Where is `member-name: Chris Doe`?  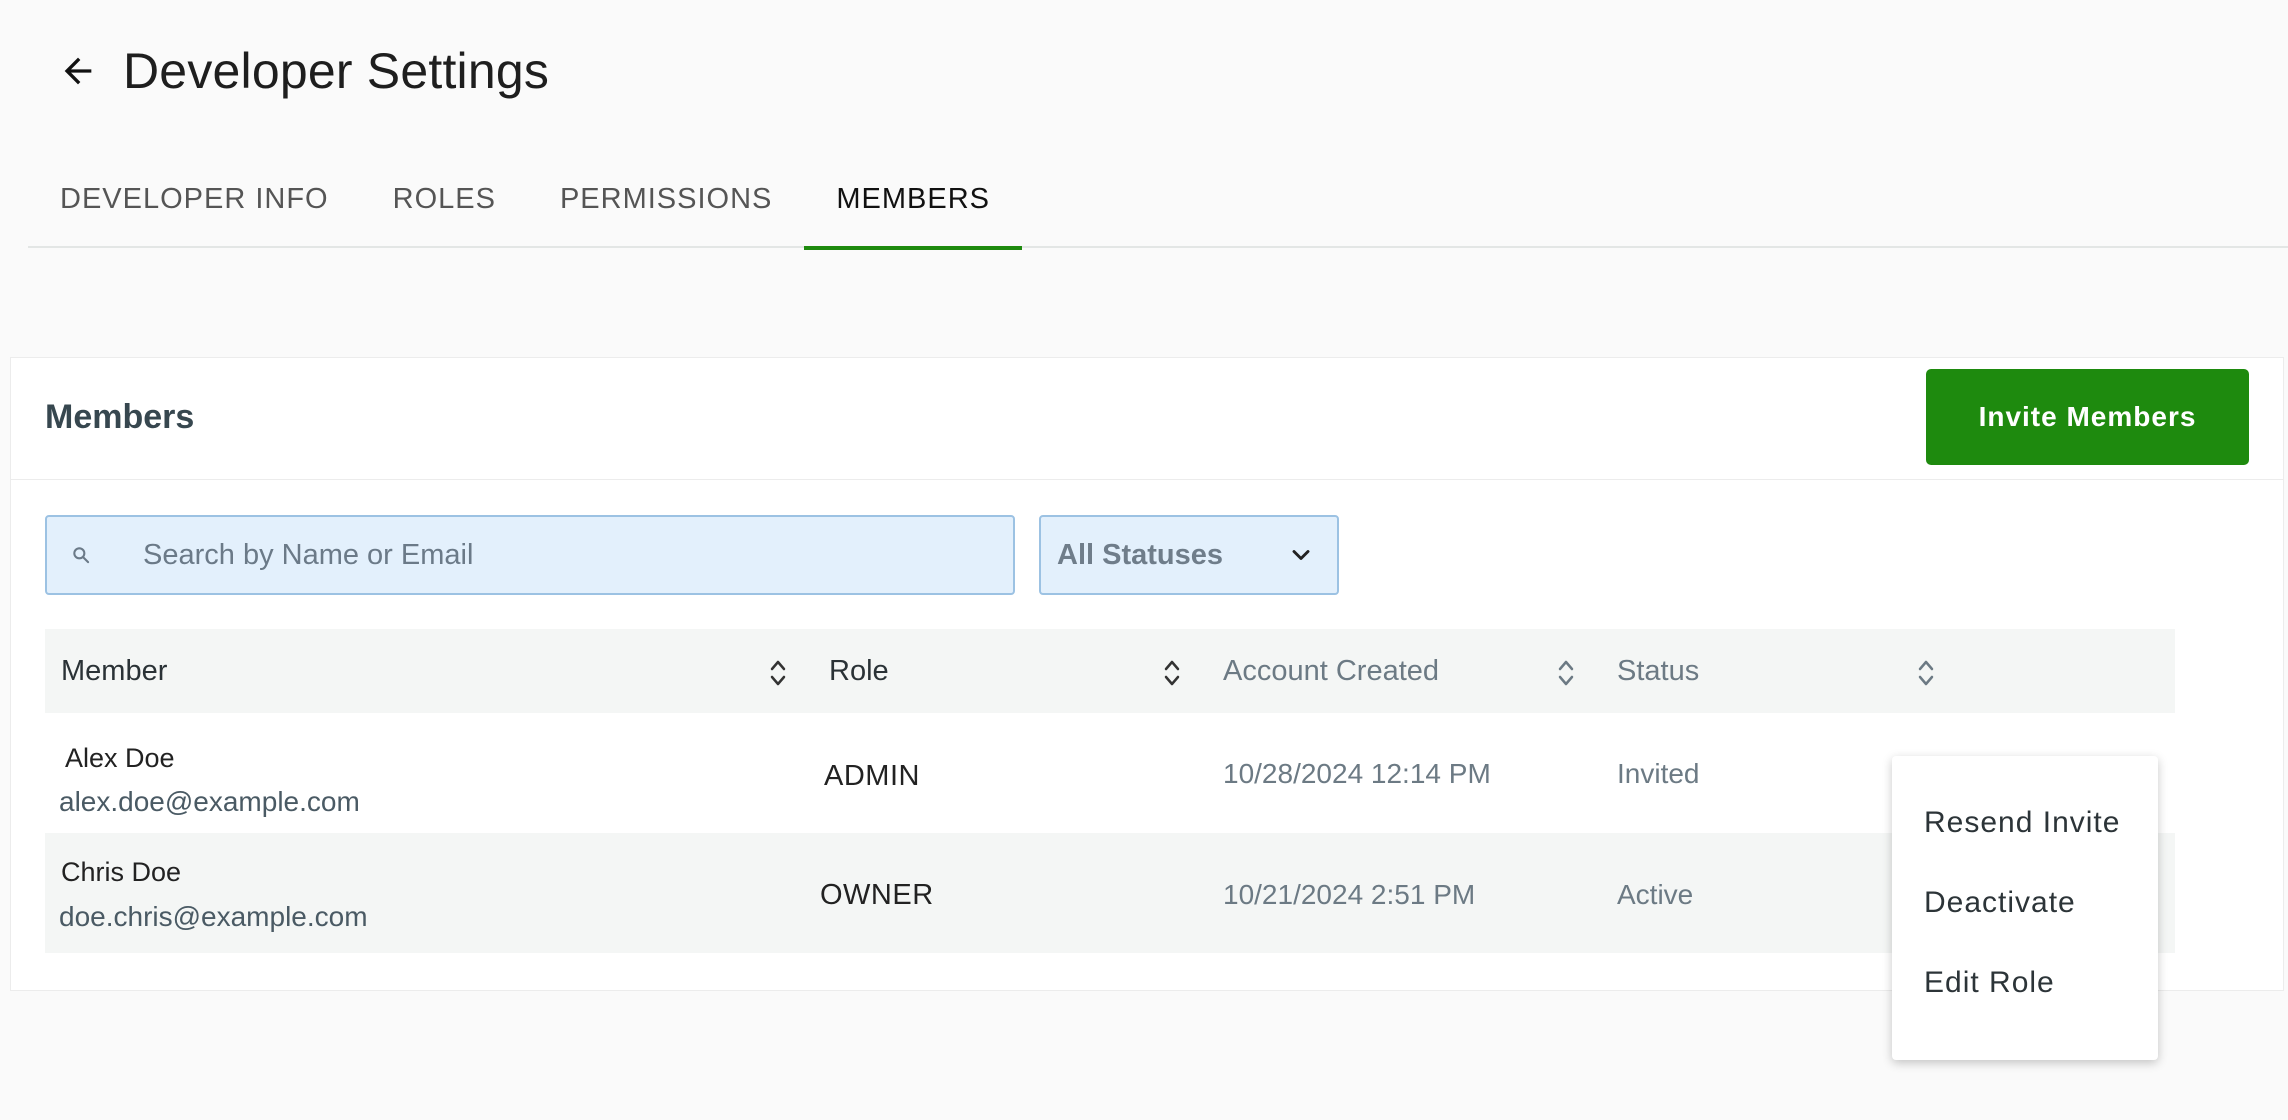
member-name: Chris Doe is located at coordinates (121, 872).